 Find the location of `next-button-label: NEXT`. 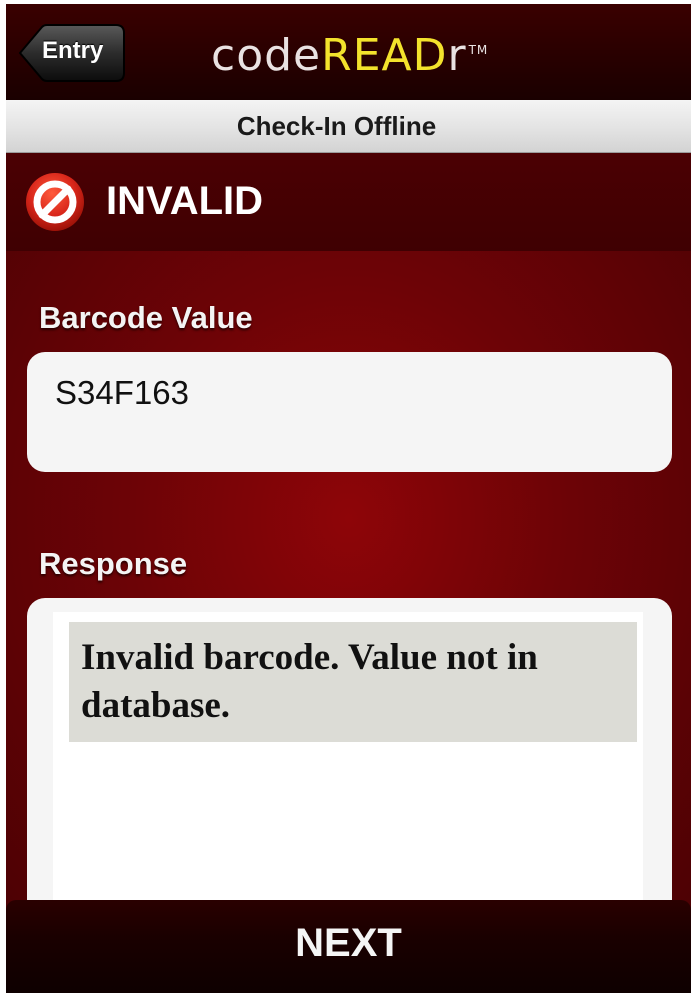

next-button-label: NEXT is located at coordinates (348, 943).